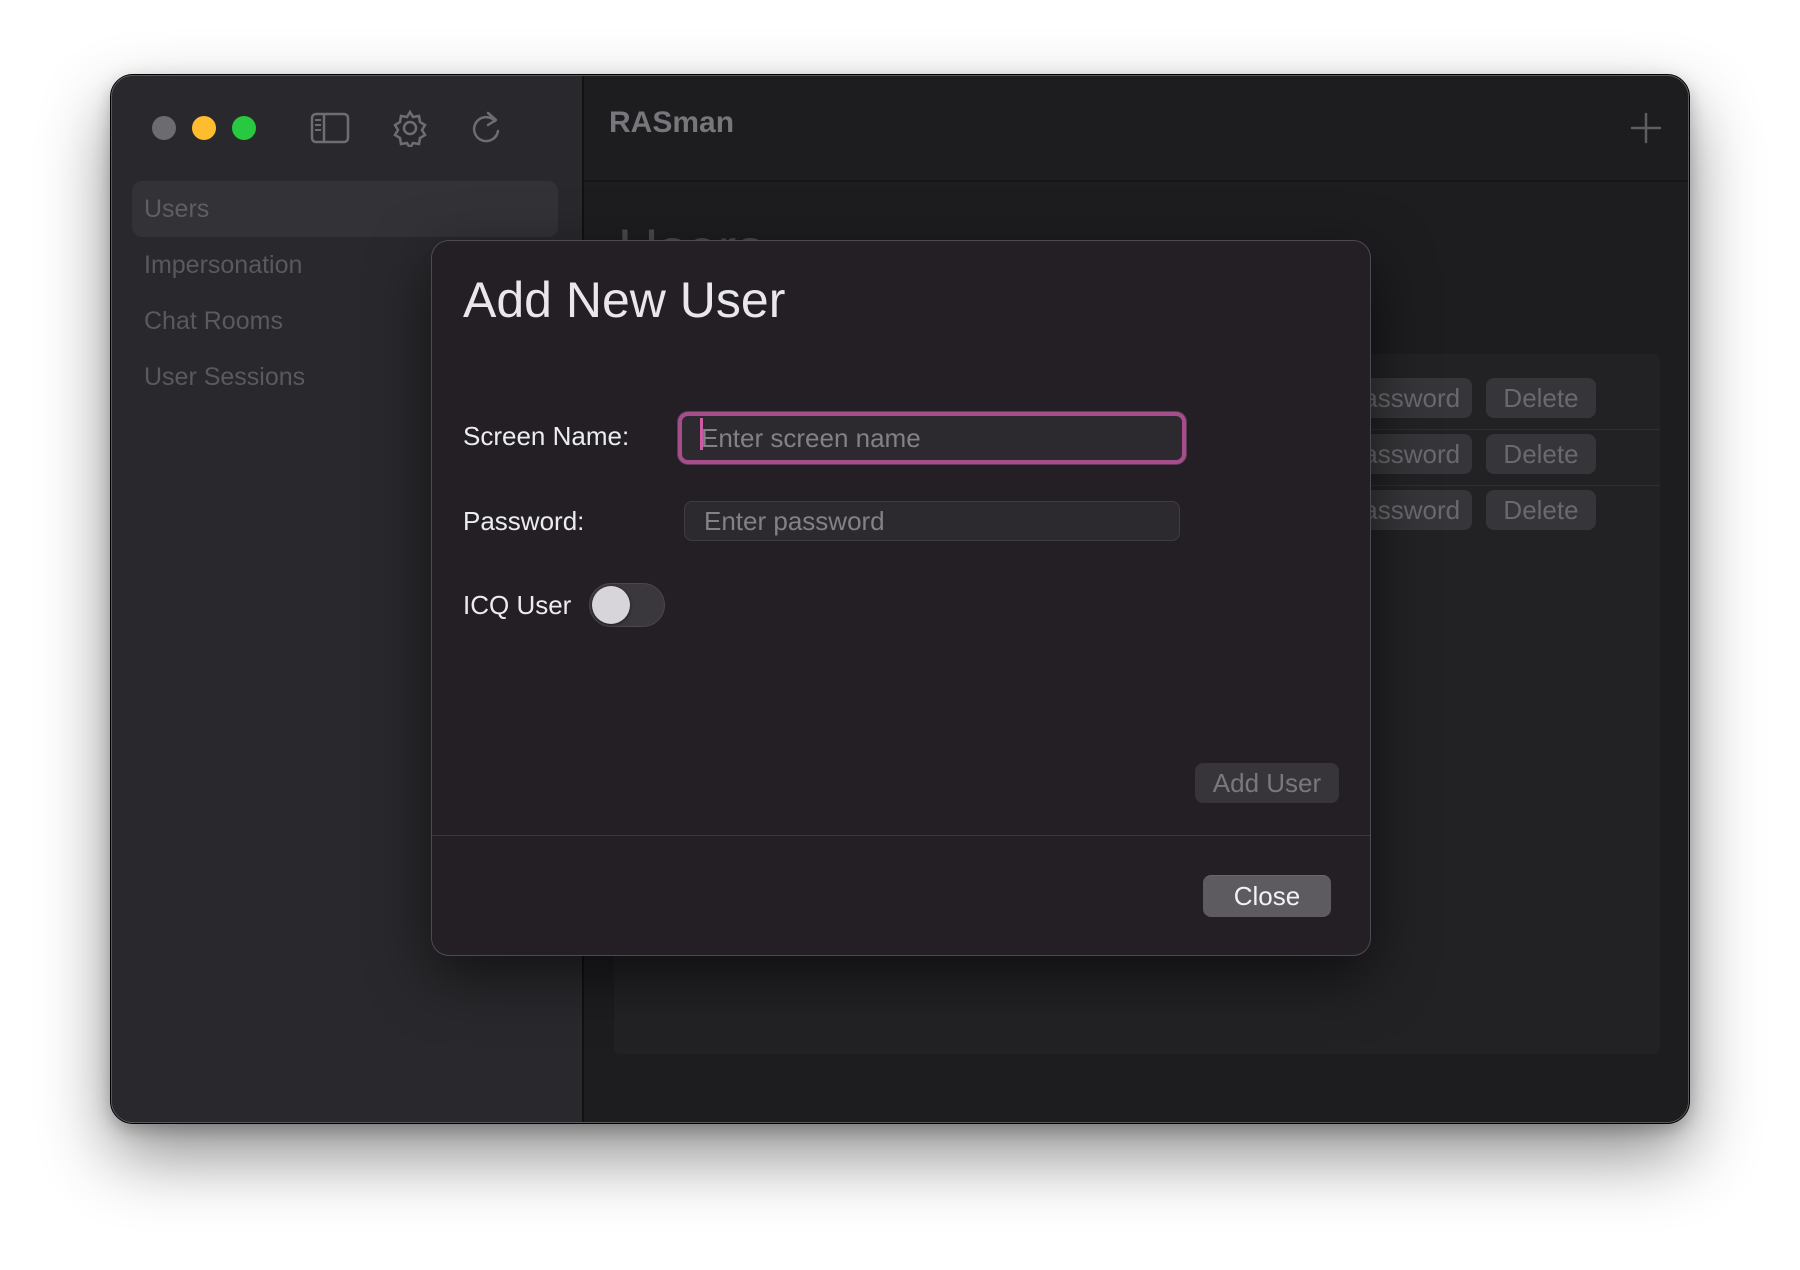  What do you see at coordinates (672, 122) in the screenshot?
I see `app-title: RASman` at bounding box center [672, 122].